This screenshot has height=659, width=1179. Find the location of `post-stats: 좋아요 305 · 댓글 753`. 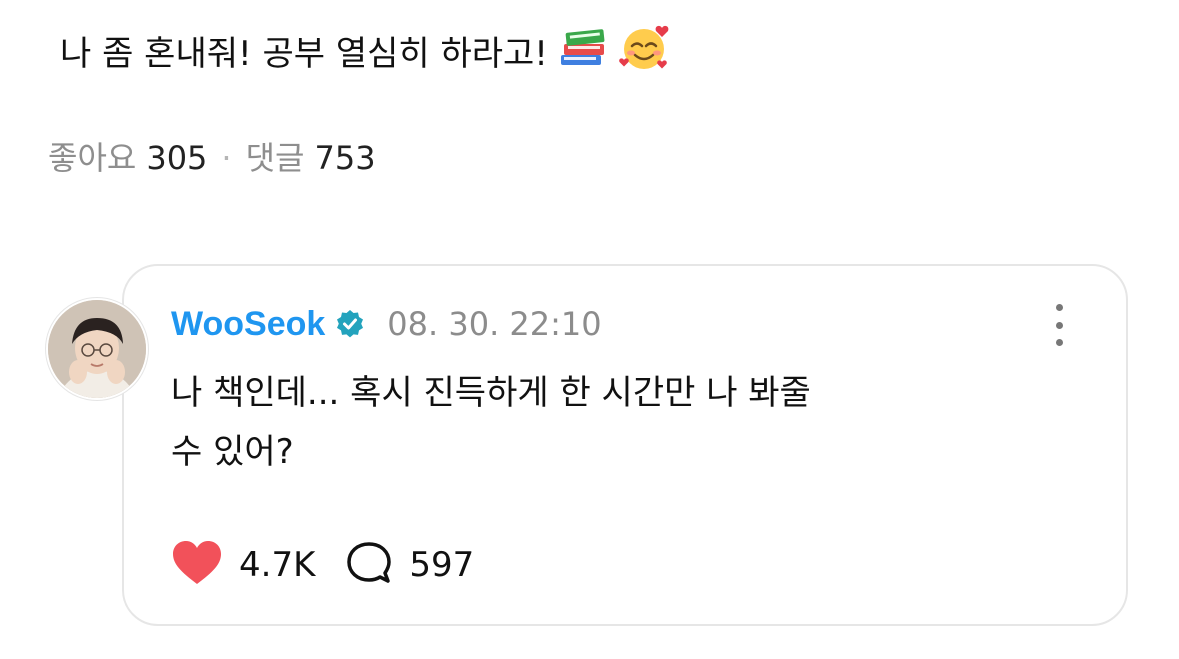

post-stats: 좋아요 305 · 댓글 753 is located at coordinates (212, 158).